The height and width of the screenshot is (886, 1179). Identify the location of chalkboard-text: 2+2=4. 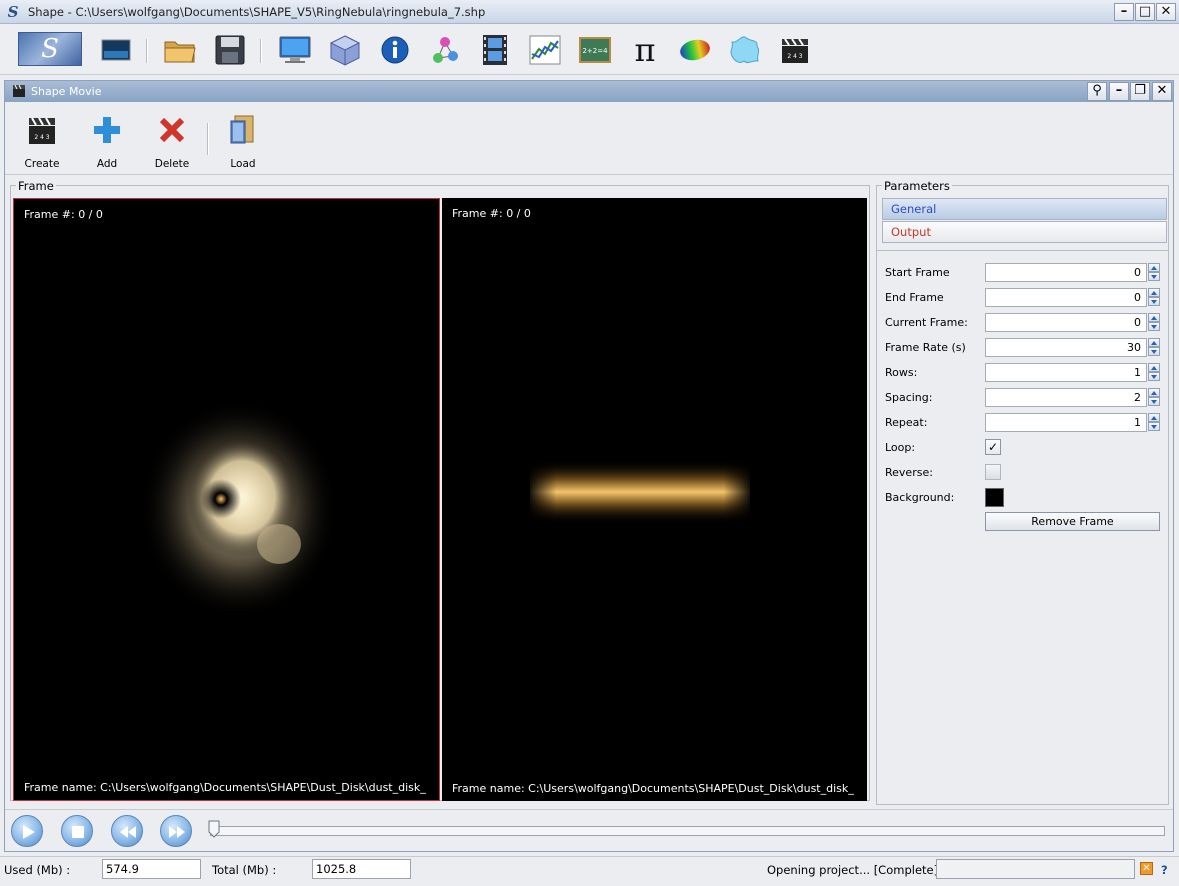
(595, 51).